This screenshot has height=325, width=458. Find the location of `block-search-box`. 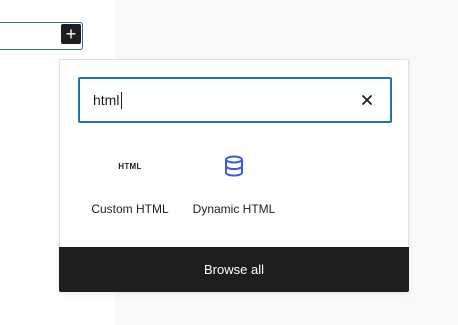

block-search-box is located at coordinates (235, 100).